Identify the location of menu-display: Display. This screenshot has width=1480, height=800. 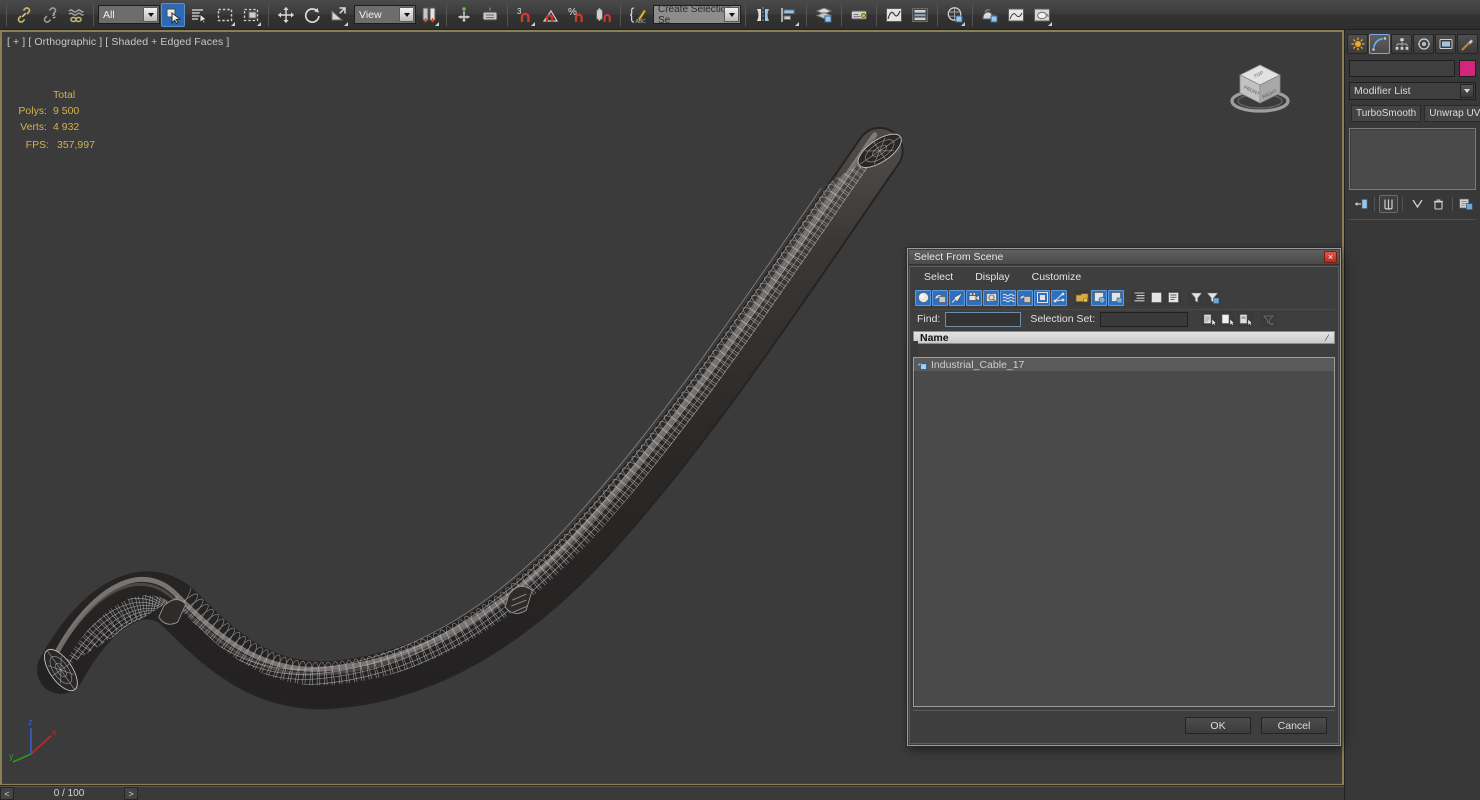
(992, 277).